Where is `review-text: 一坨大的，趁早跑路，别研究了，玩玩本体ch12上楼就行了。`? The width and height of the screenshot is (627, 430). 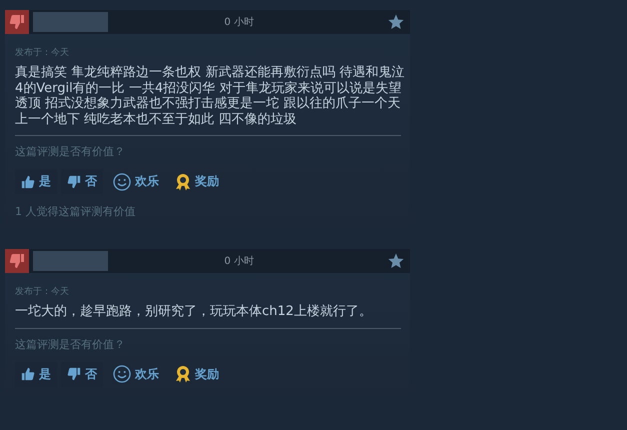 review-text: 一坨大的，趁早跑路，别研究了，玩玩本体ch12上楼就行了。 is located at coordinates (194, 312).